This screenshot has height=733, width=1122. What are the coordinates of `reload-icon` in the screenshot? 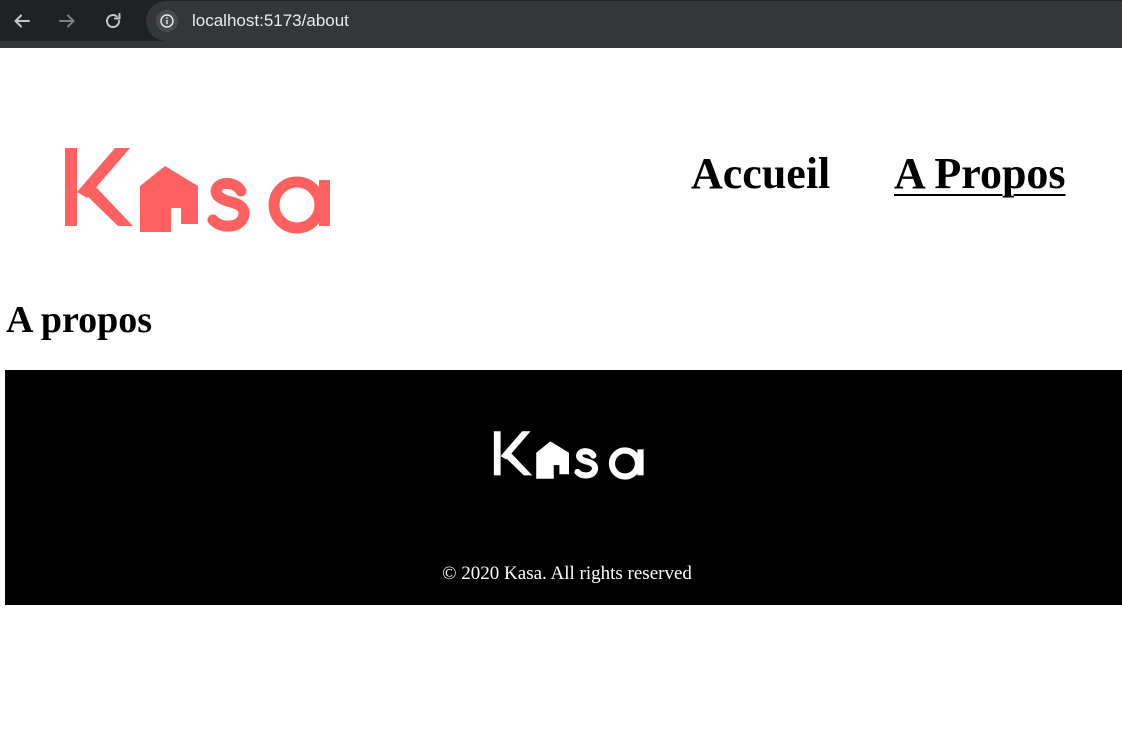 It's located at (113, 21).